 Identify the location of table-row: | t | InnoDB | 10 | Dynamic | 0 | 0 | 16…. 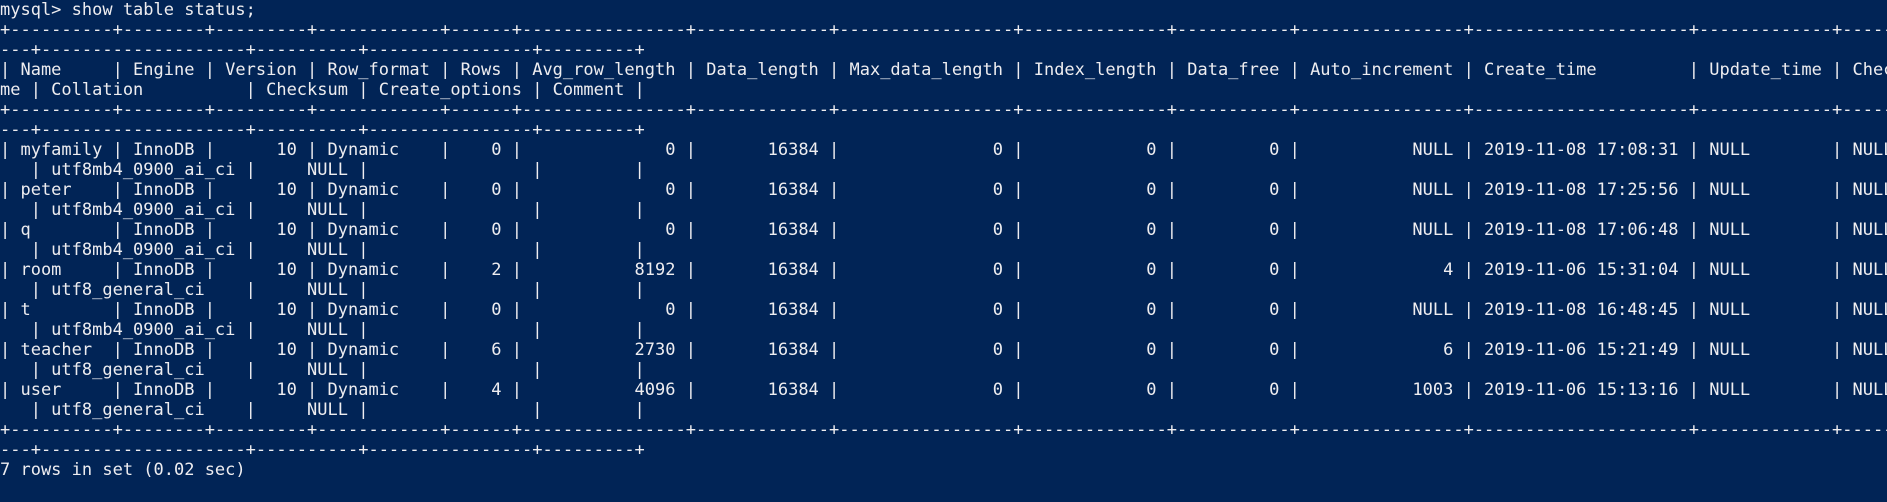
(943, 310).